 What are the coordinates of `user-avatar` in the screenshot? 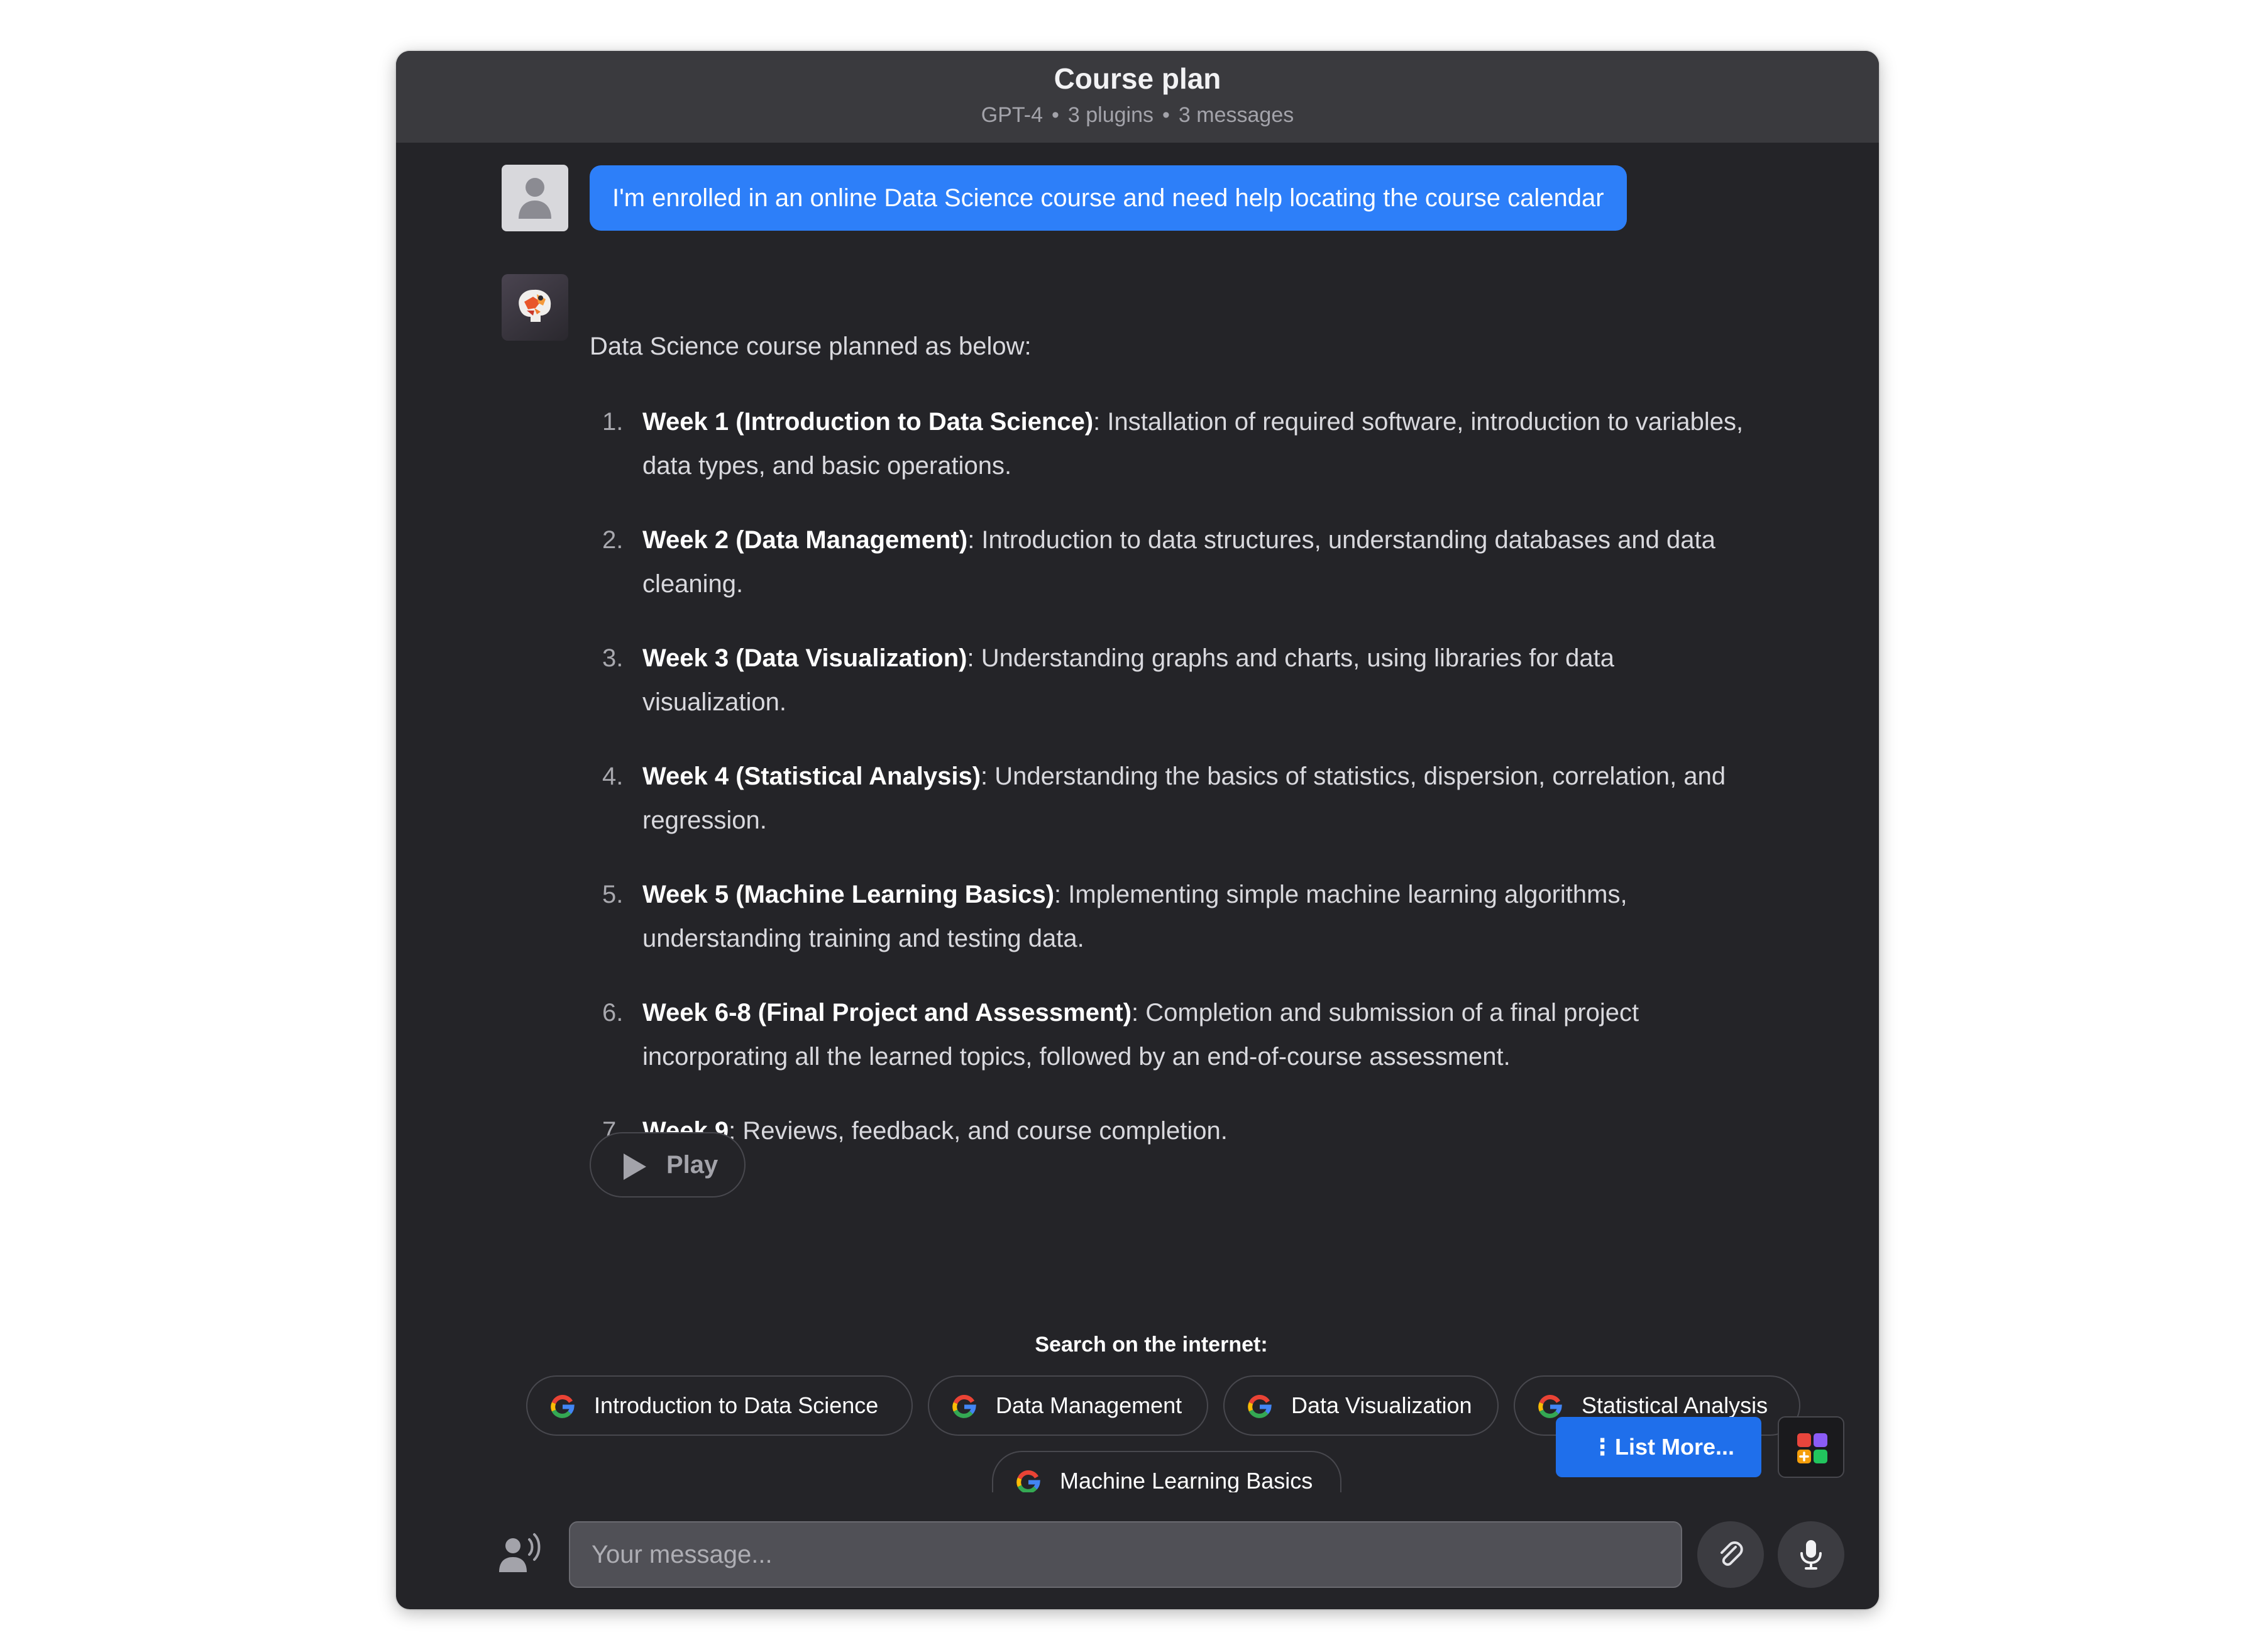 It's located at (535, 198).